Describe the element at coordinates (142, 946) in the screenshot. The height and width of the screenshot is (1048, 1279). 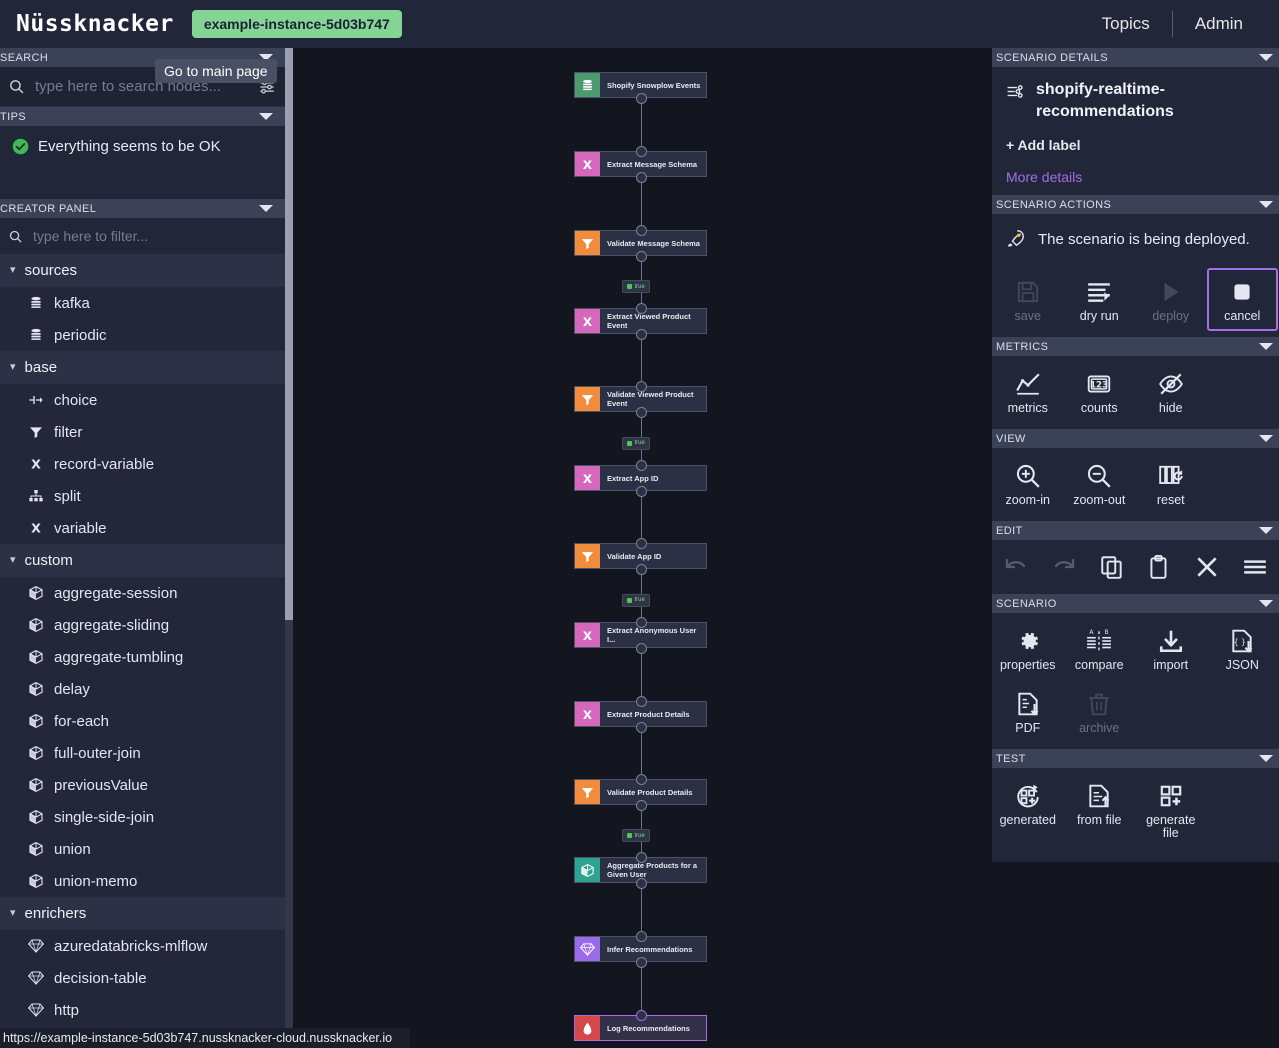
I see `creator-node-azuredatabricks-mlflow: azuredatabricks-mlflow` at that location.